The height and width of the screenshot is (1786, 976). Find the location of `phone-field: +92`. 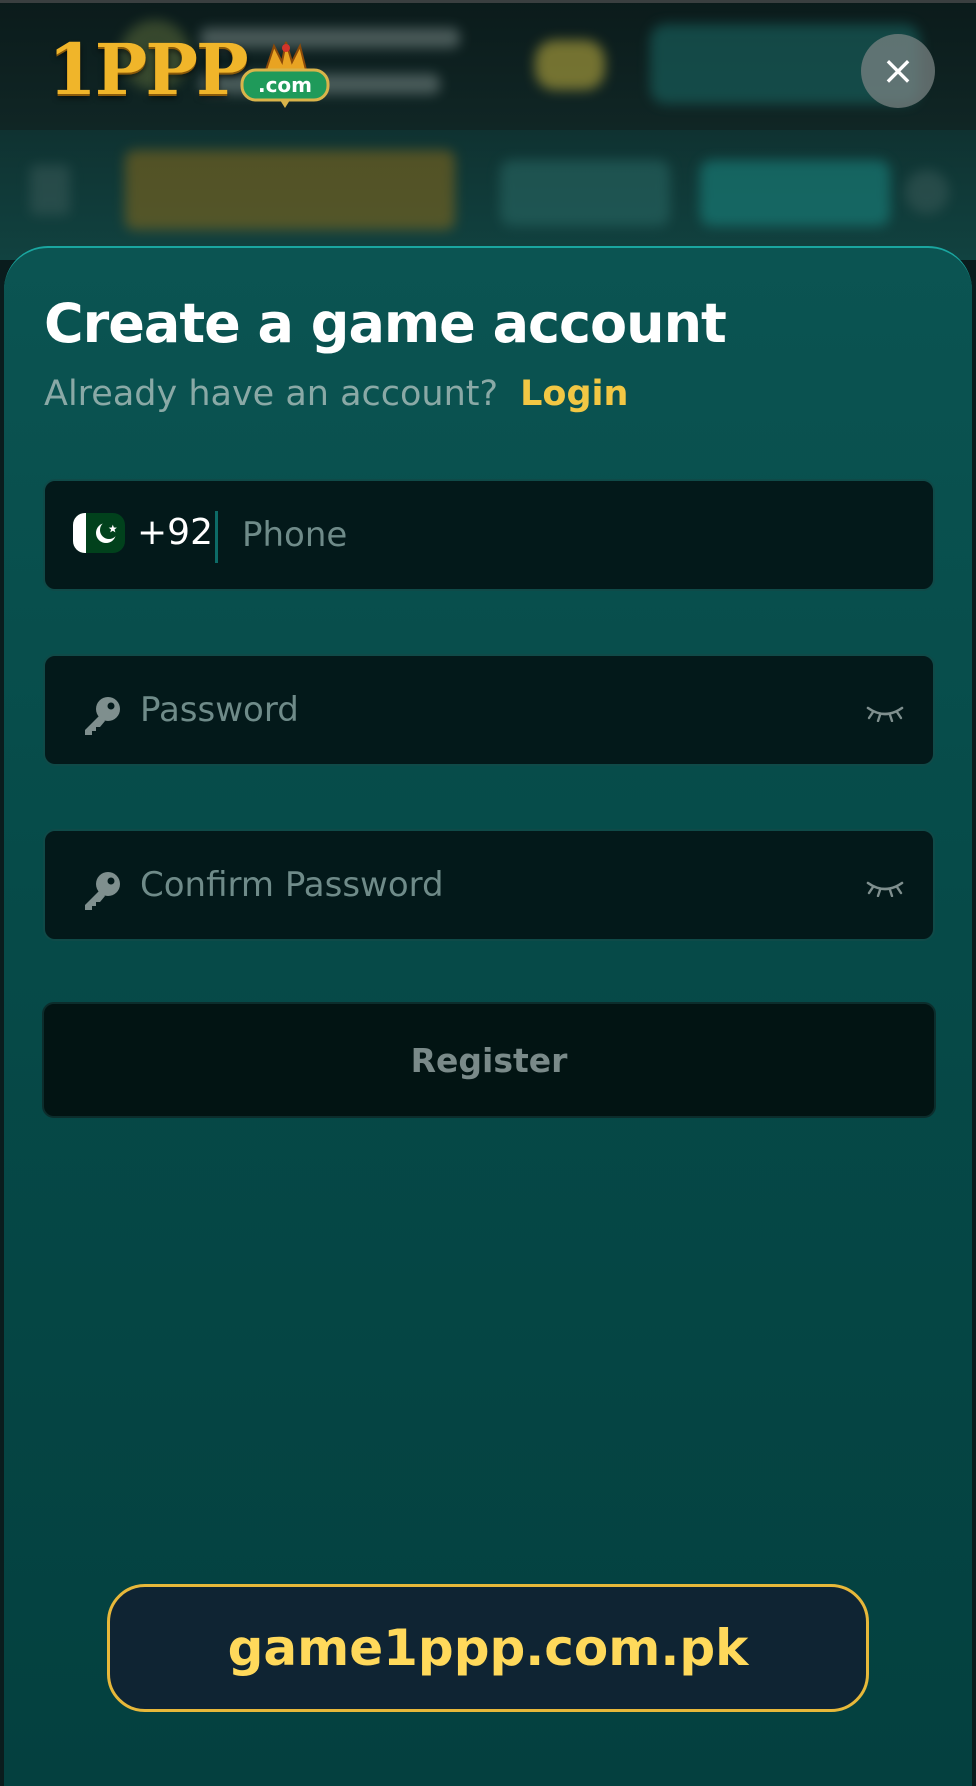

phone-field: +92 is located at coordinates (489, 535).